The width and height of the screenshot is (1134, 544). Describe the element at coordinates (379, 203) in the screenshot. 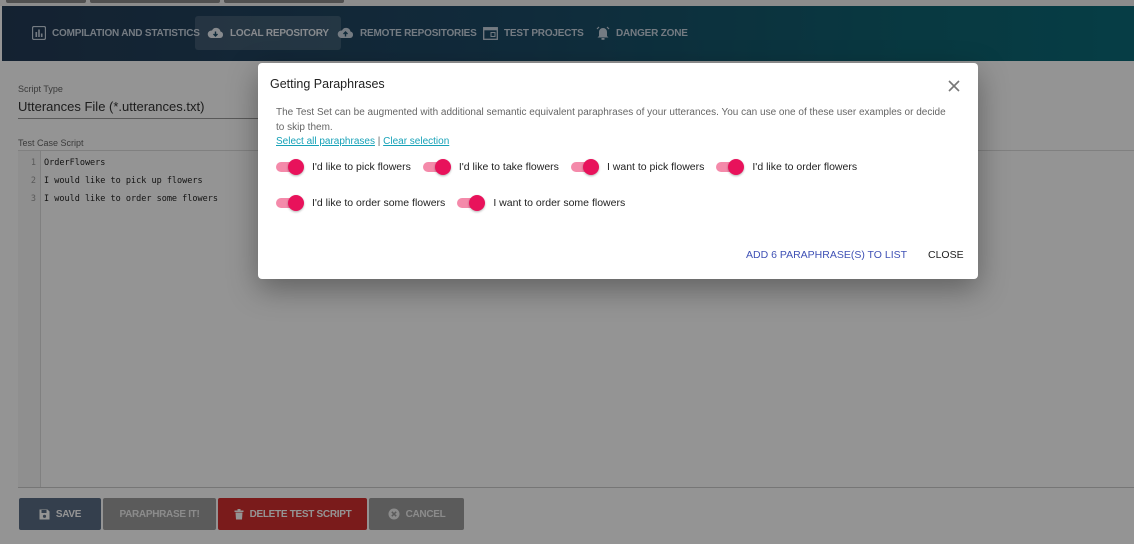

I see `paraphrase-label: I'd like to order some flowers` at that location.